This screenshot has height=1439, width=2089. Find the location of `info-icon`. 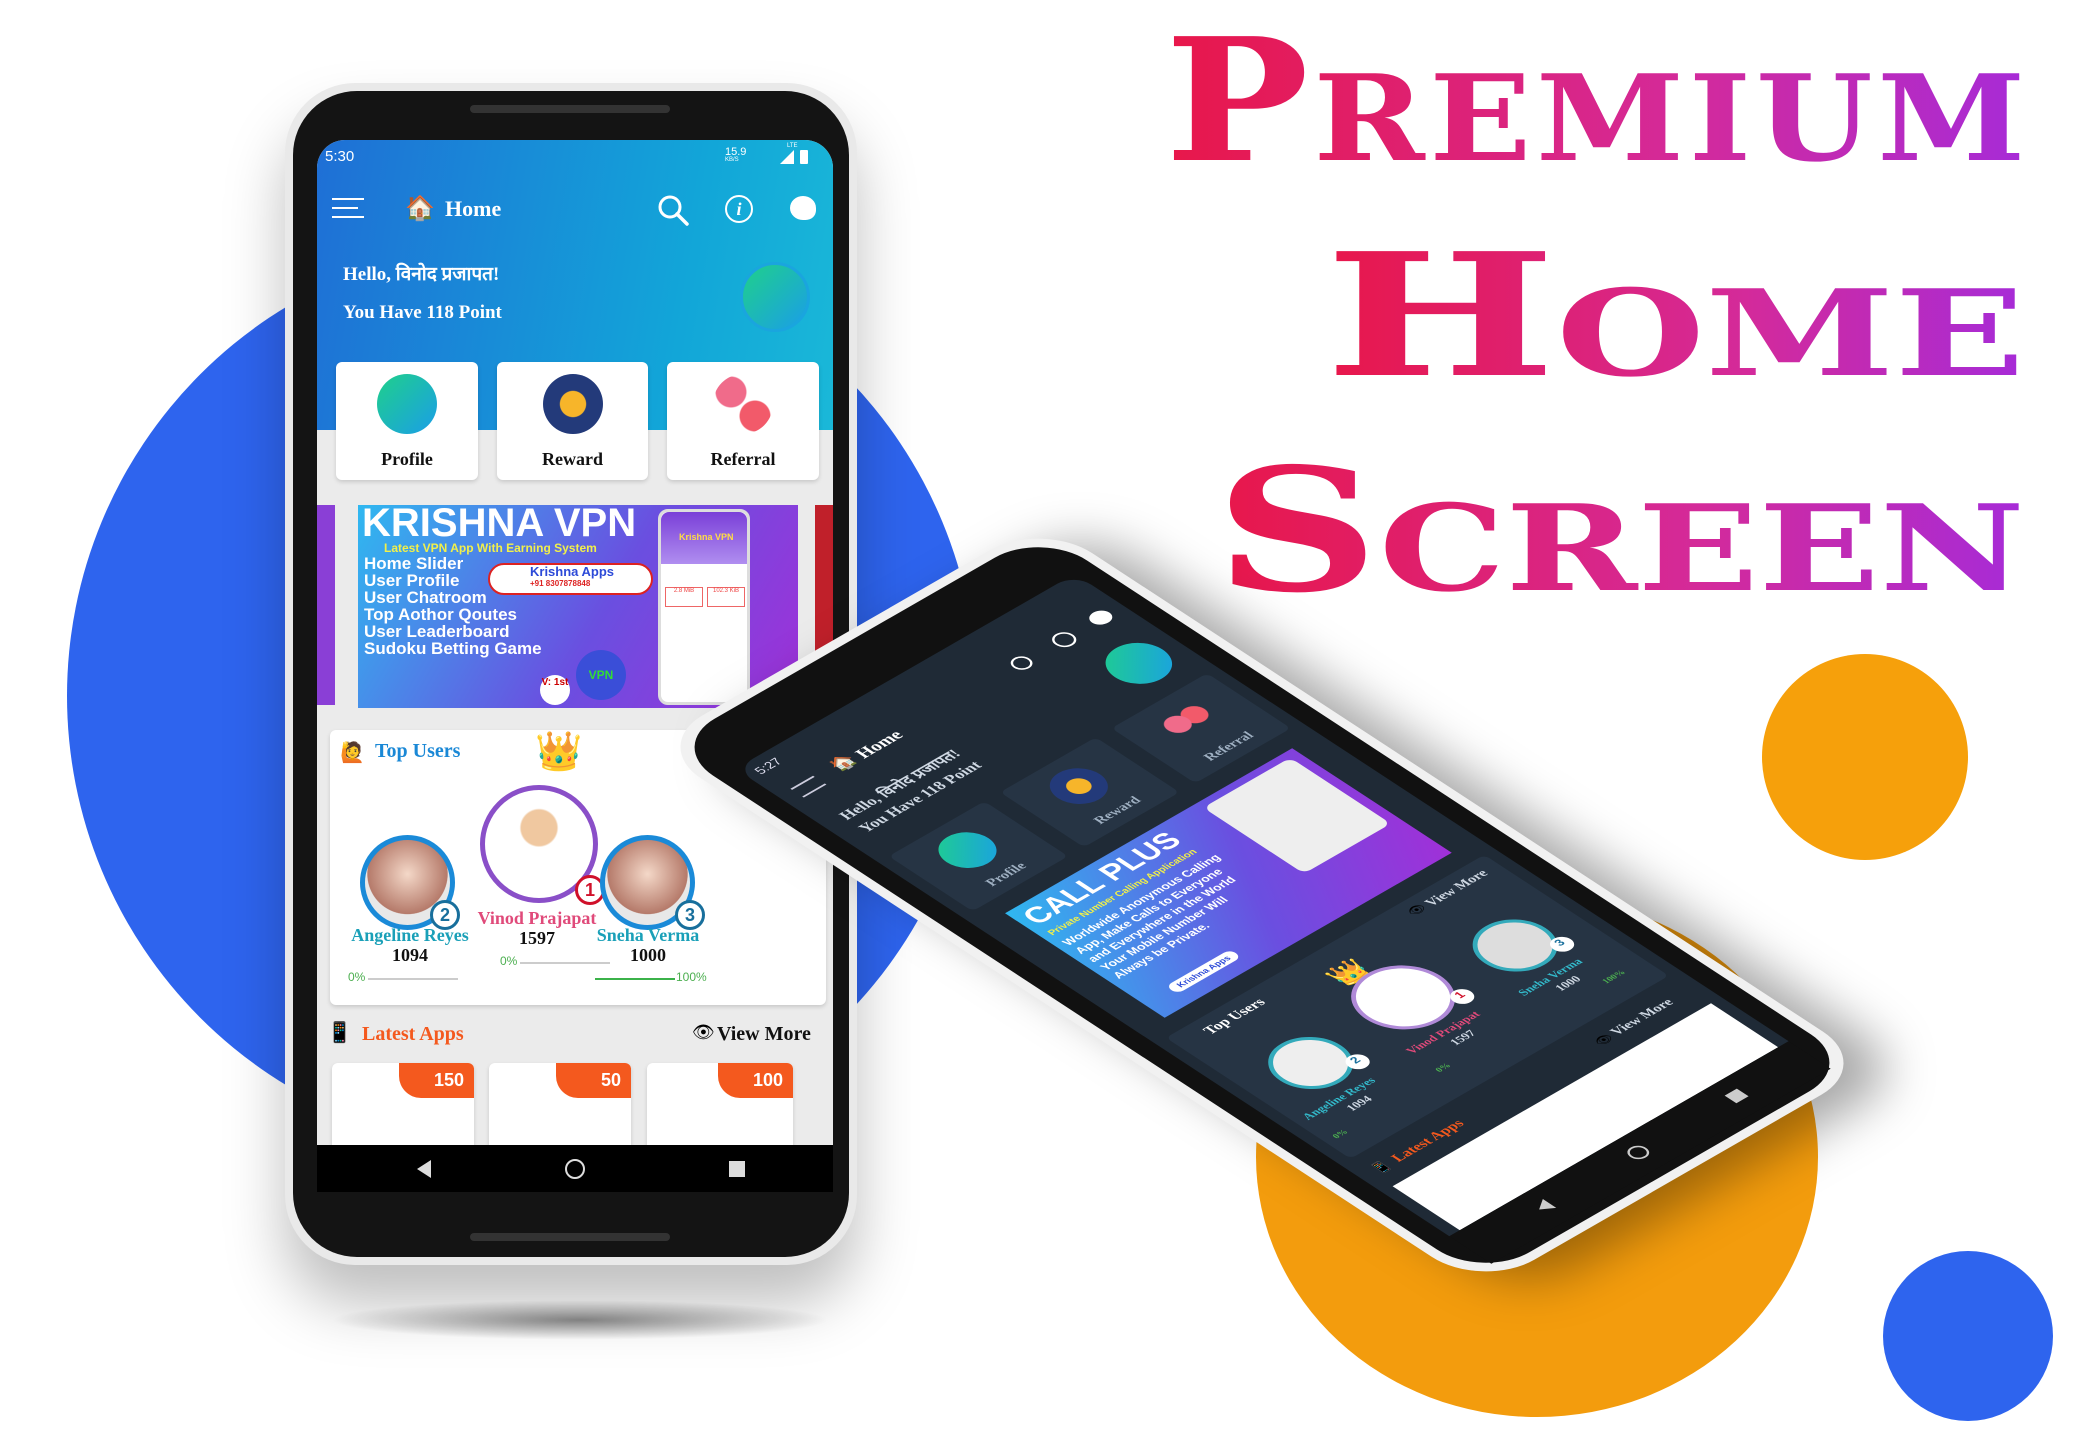

info-icon is located at coordinates (1064, 640).